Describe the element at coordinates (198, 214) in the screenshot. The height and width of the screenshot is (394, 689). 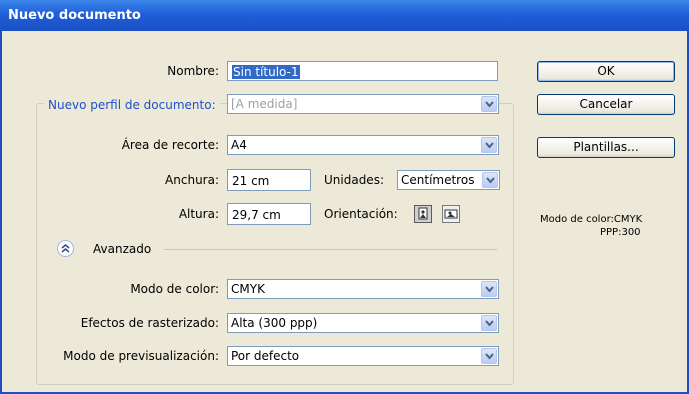
I see `height-label: Altura:` at that location.